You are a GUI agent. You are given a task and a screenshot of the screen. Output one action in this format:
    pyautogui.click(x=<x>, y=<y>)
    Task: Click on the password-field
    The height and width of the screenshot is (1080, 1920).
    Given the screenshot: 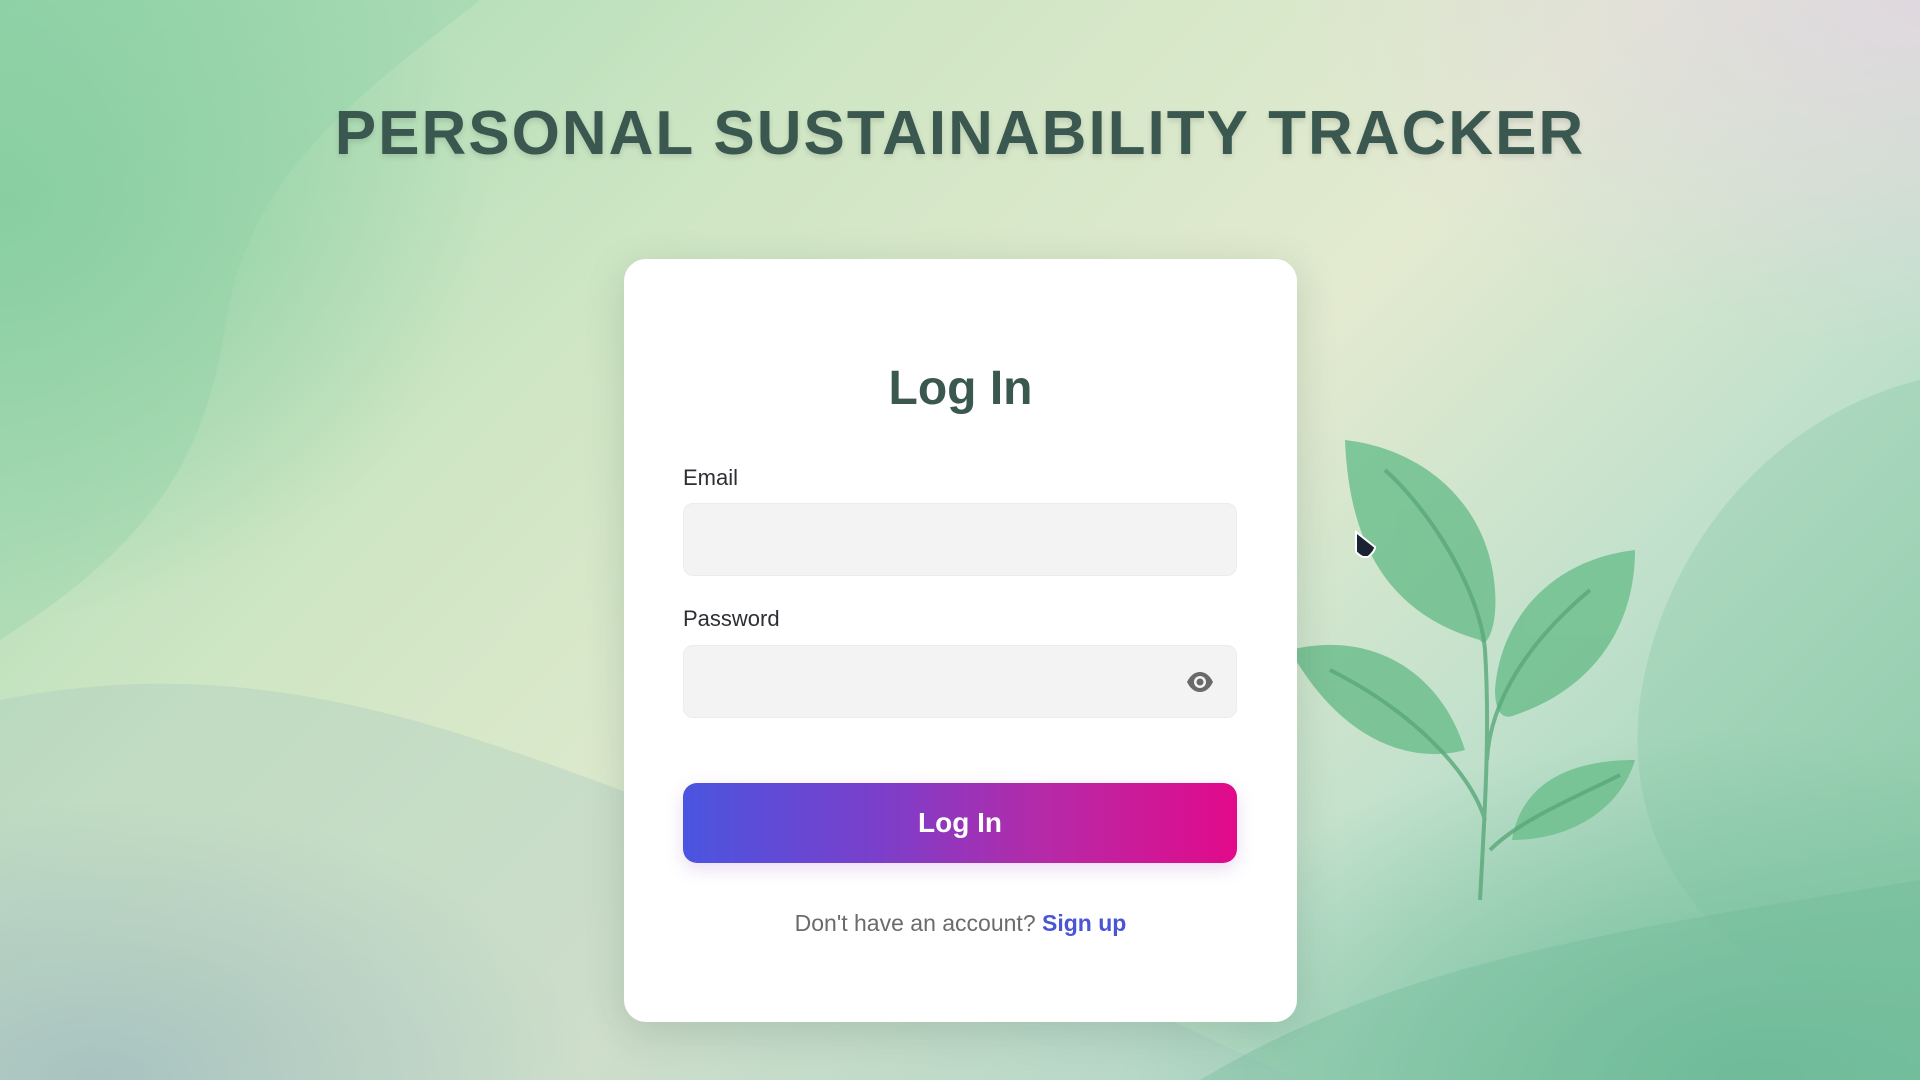 What is the action you would take?
    pyautogui.click(x=960, y=681)
    